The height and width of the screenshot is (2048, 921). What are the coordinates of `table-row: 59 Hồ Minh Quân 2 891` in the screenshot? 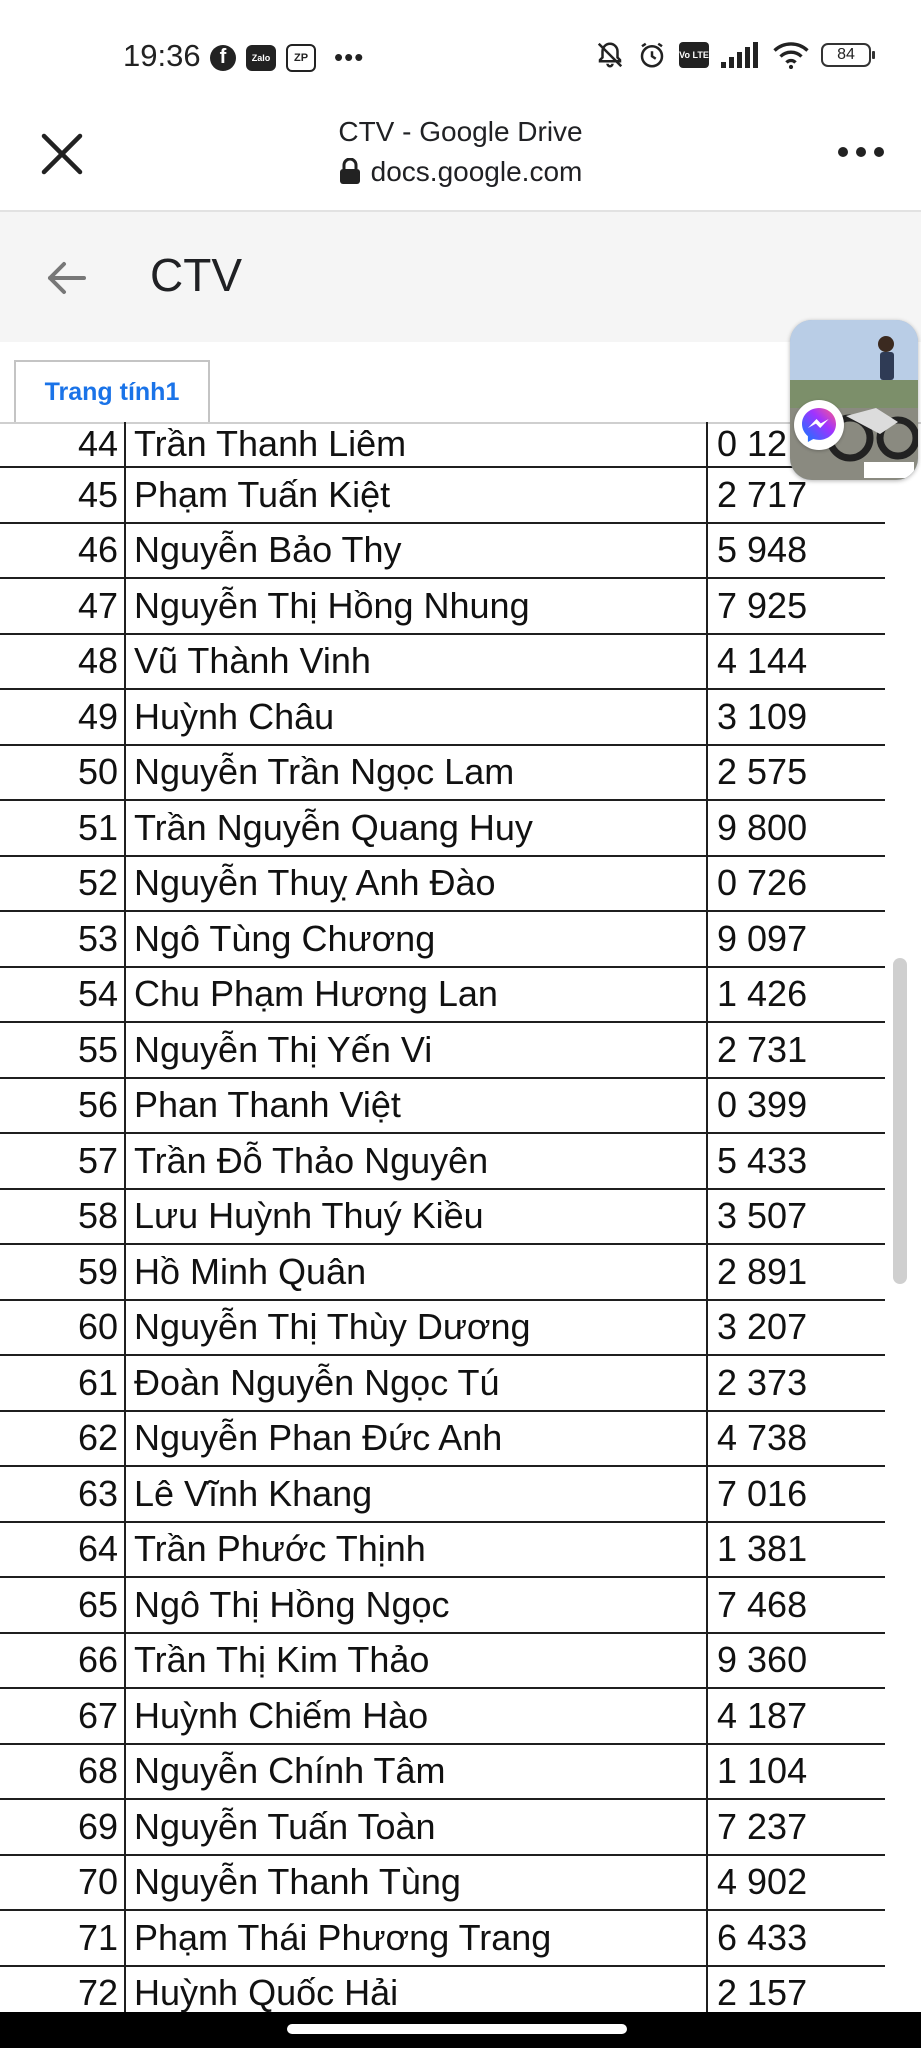 It's located at (442, 1273).